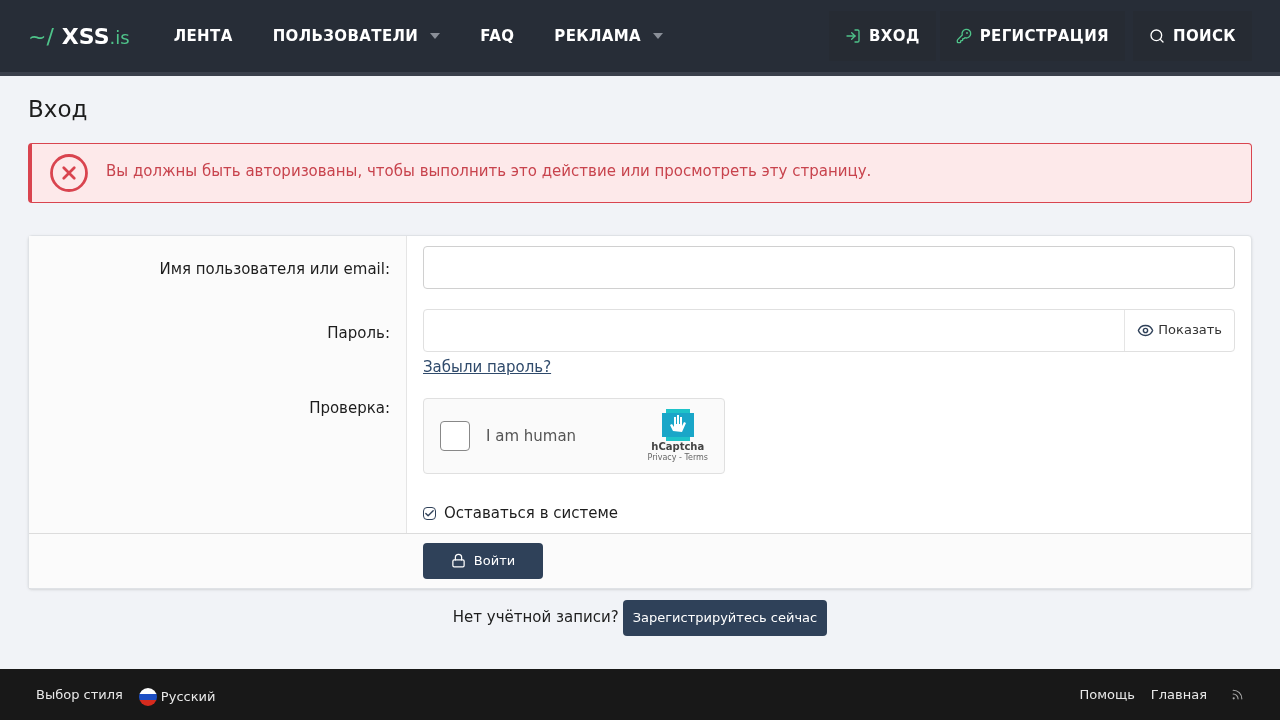 This screenshot has height=720, width=1280. I want to click on register-now-button: Зарегистрируйтесь сейчас, so click(725, 617).